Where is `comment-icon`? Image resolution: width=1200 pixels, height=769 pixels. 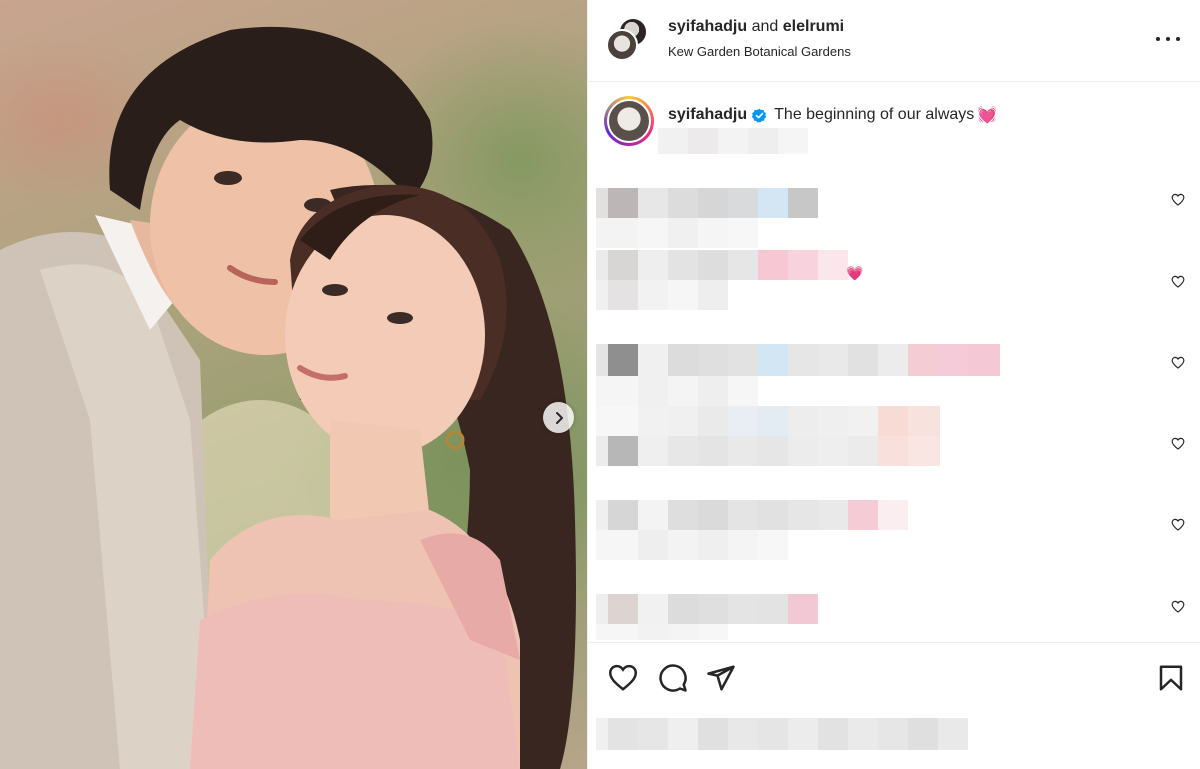 comment-icon is located at coordinates (673, 678).